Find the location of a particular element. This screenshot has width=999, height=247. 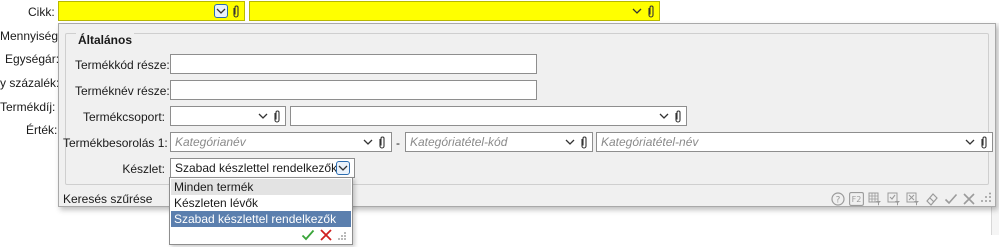

more-icon is located at coordinates (986, 199).